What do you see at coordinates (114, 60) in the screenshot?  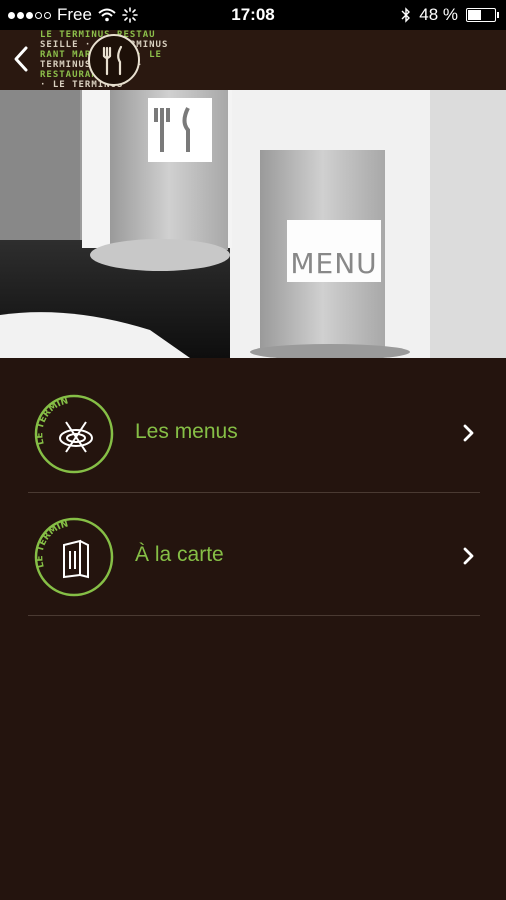 I see `fork-knife-logo-icon` at bounding box center [114, 60].